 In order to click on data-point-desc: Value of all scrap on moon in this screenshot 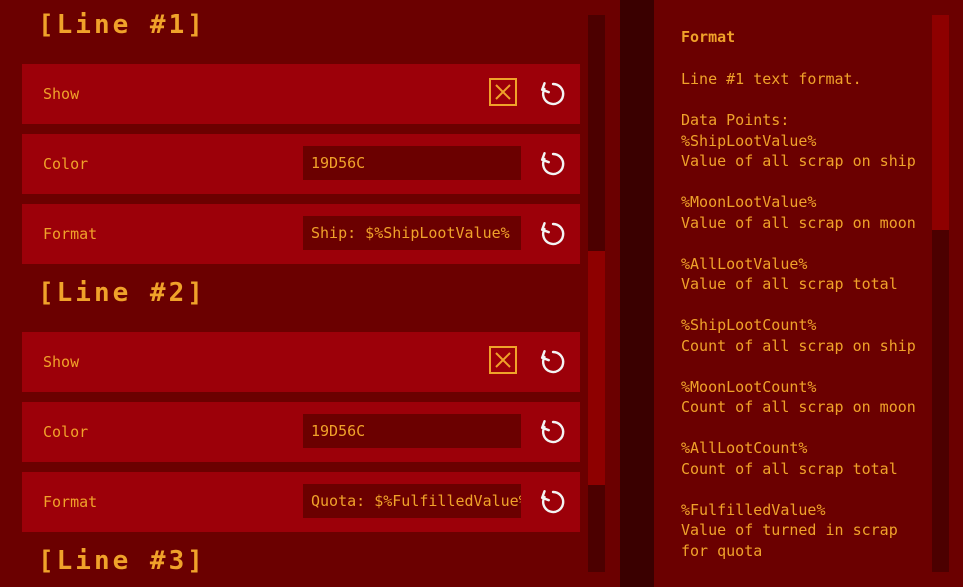, I will do `click(798, 222)`.